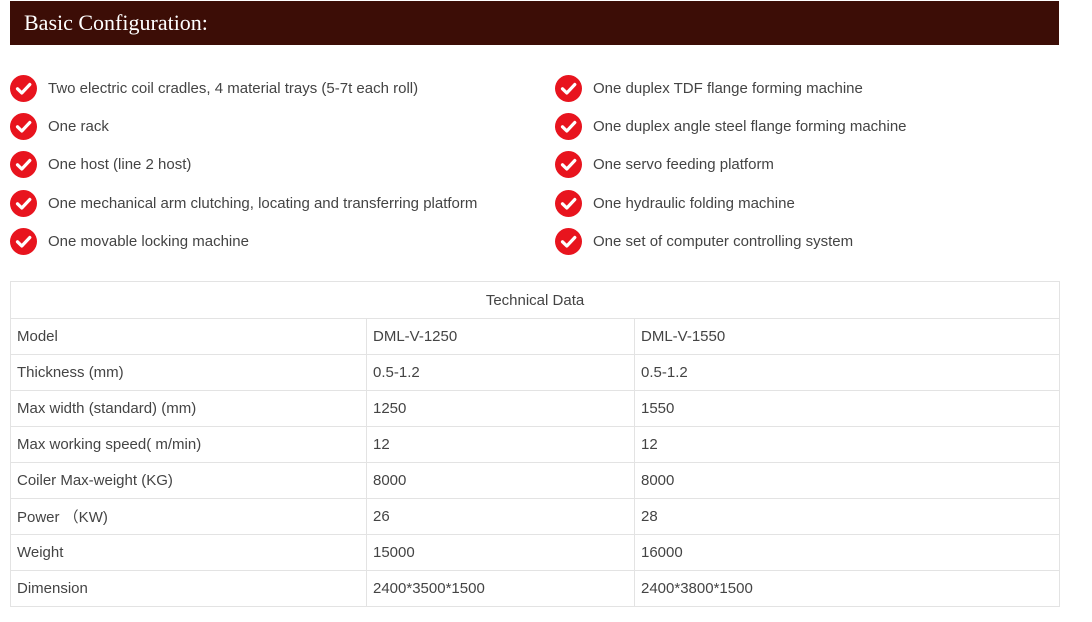  Describe the element at coordinates (148, 241) in the screenshot. I see `feature-label: One movable locking machine` at that location.